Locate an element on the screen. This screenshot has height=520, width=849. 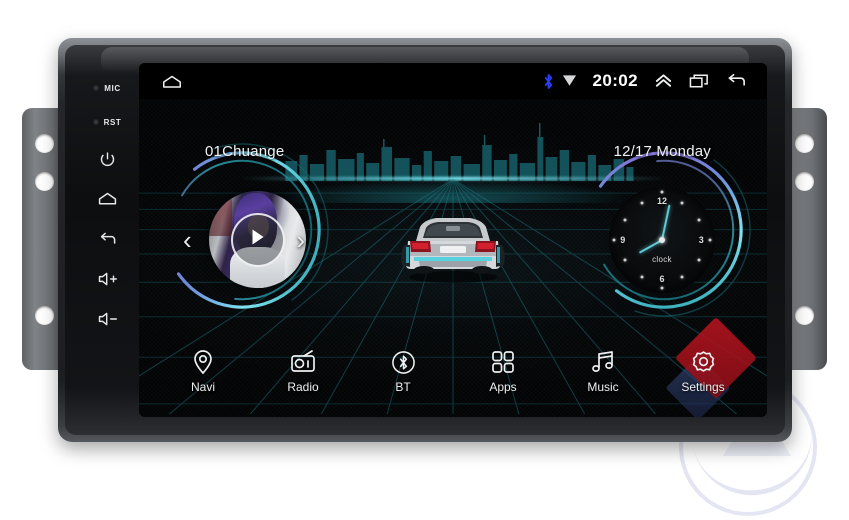
reset-port: RST is located at coordinates (107, 122).